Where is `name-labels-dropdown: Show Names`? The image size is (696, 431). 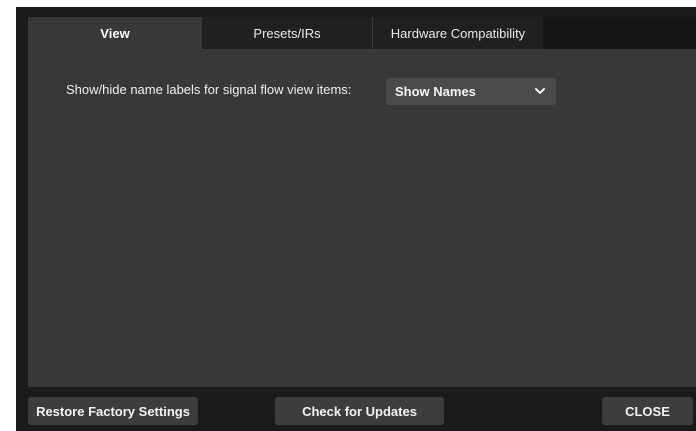
name-labels-dropdown: Show Names is located at coordinates (471, 91).